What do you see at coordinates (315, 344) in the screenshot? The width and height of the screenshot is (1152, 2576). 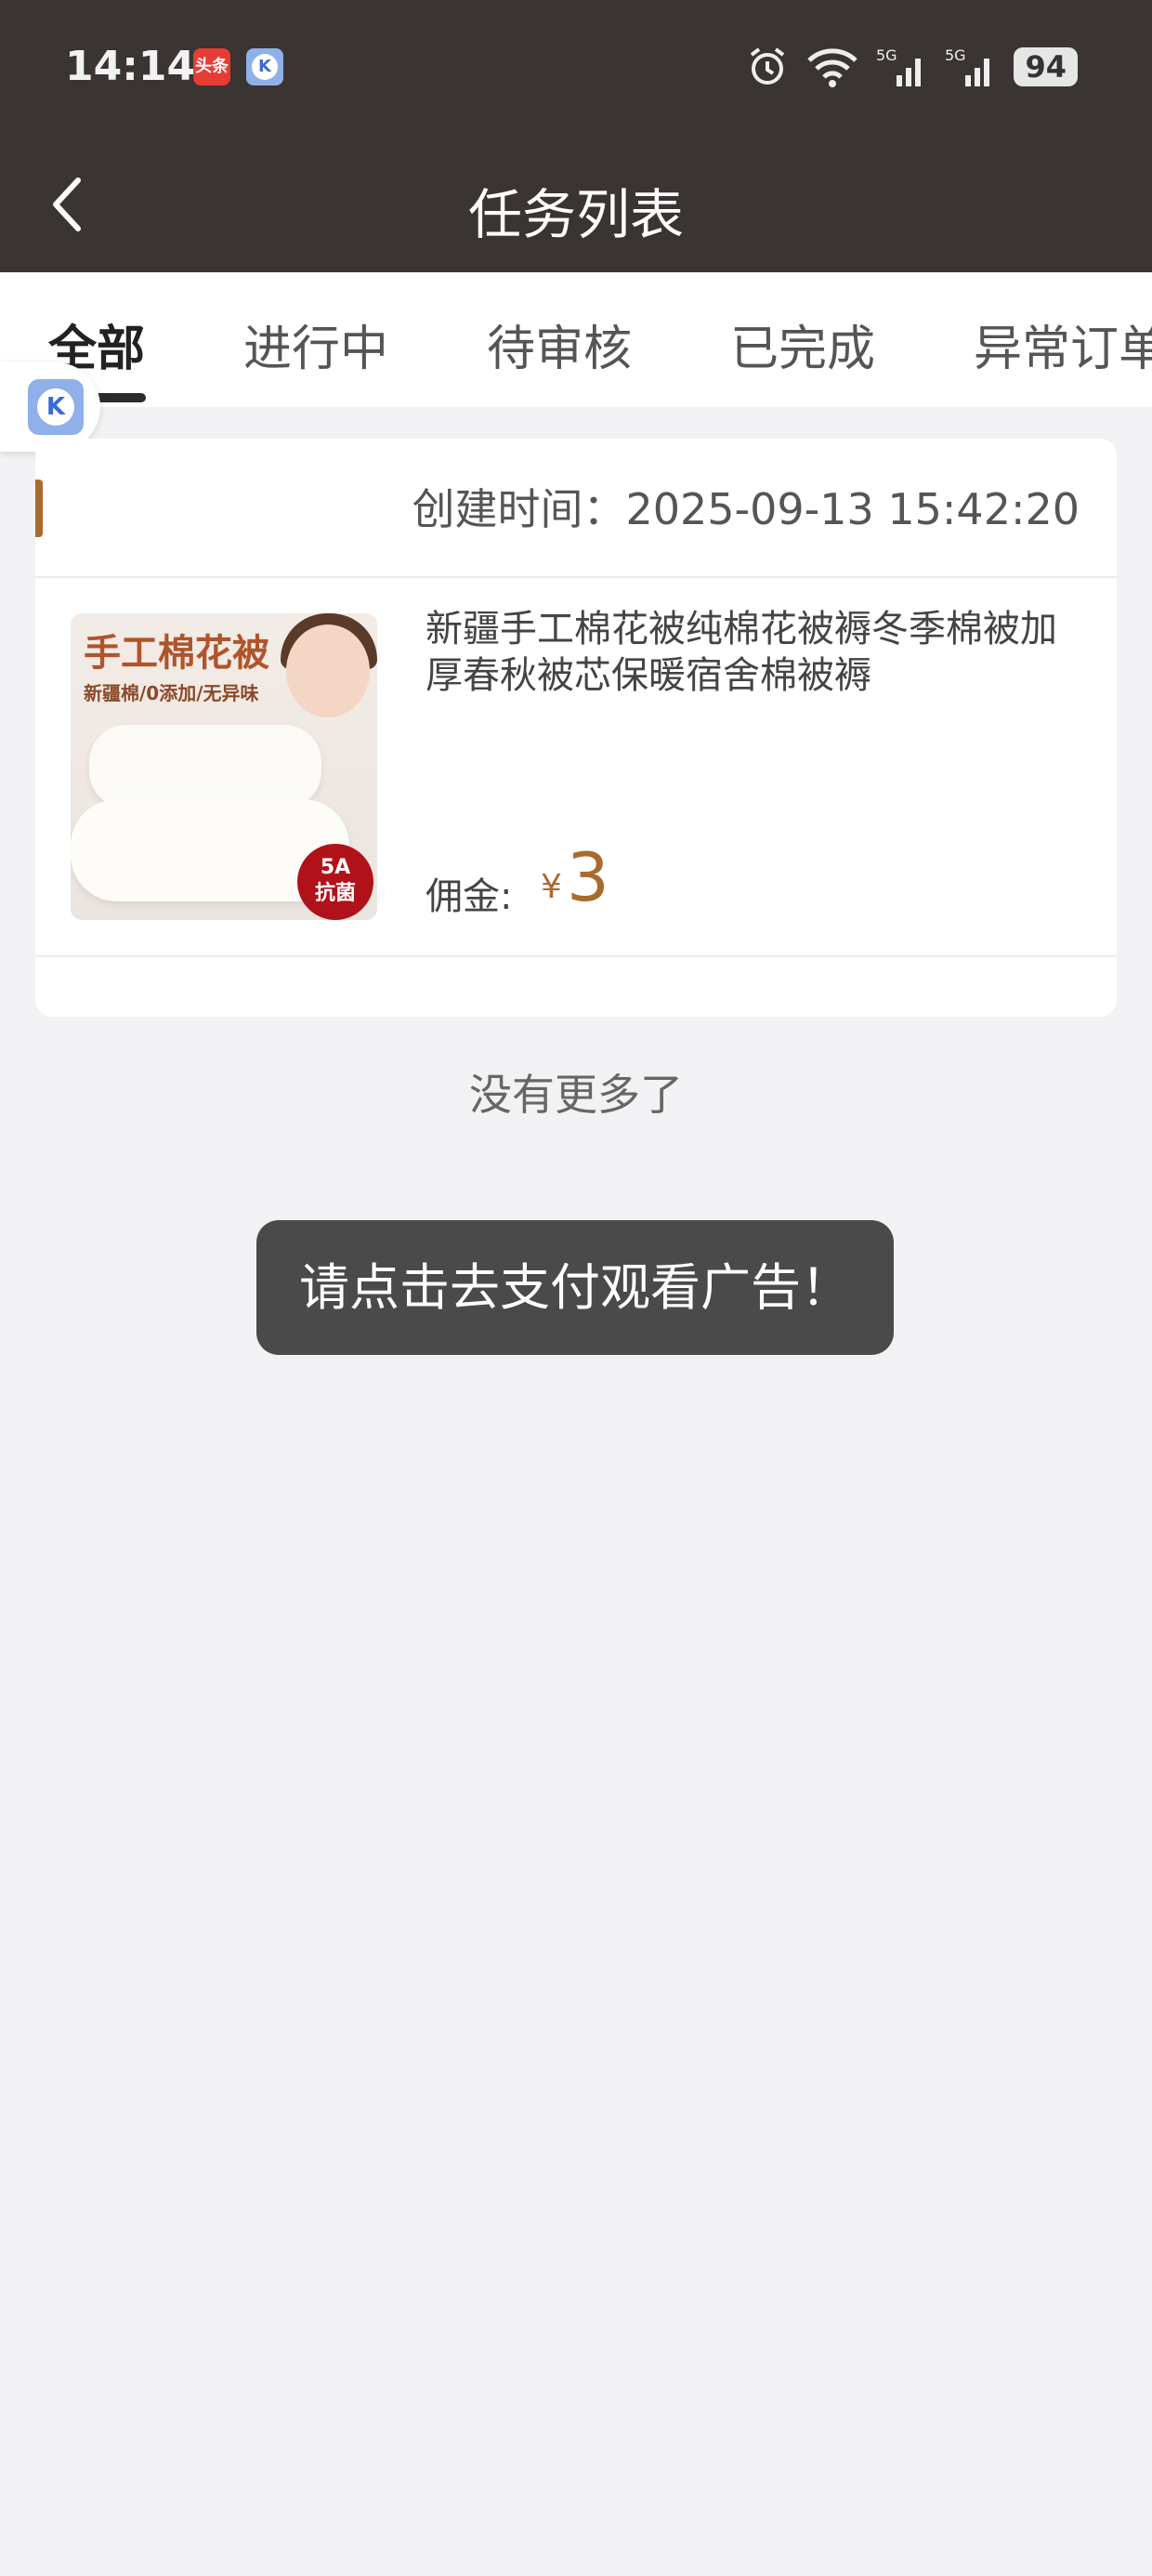 I see `tab-in-progress: 进行中` at bounding box center [315, 344].